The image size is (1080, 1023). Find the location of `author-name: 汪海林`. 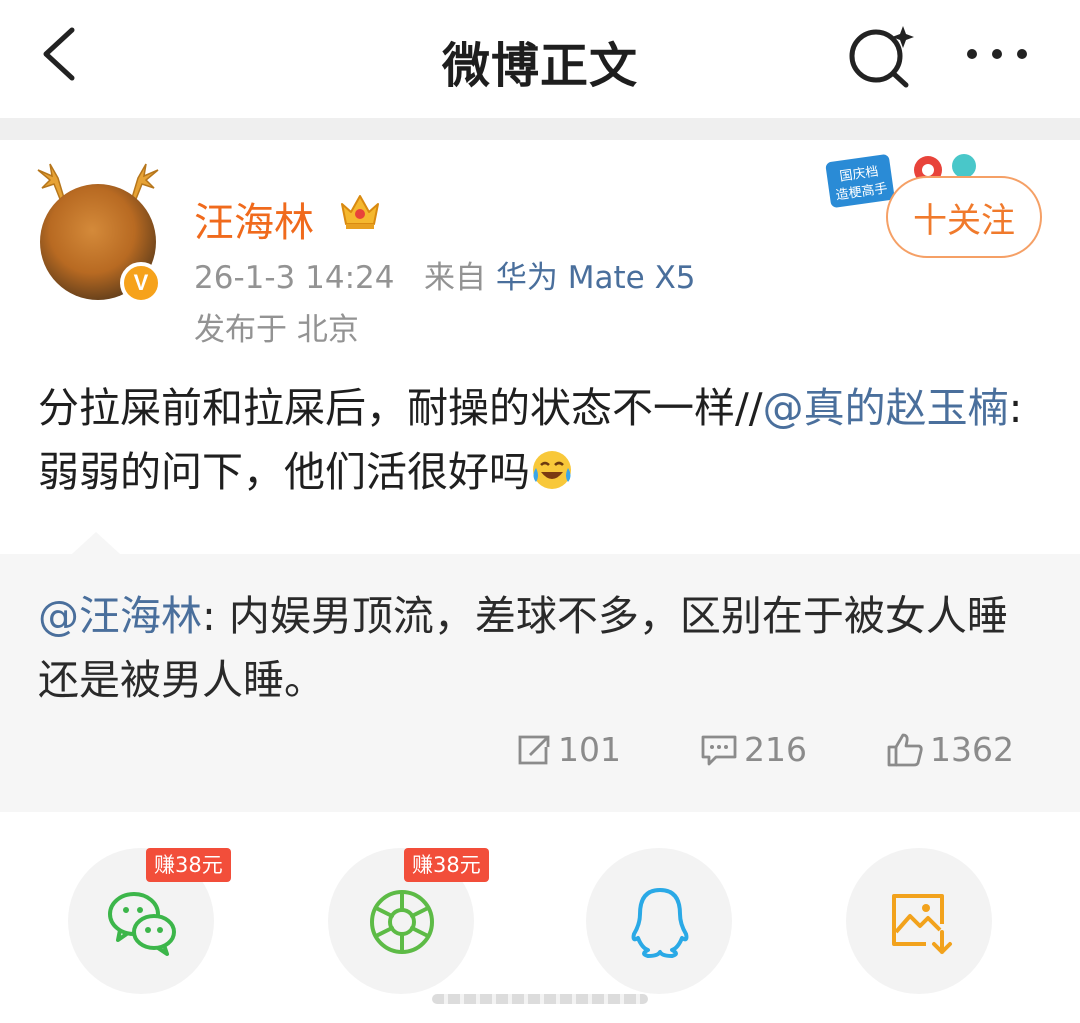

author-name: 汪海林 is located at coordinates (254, 219).